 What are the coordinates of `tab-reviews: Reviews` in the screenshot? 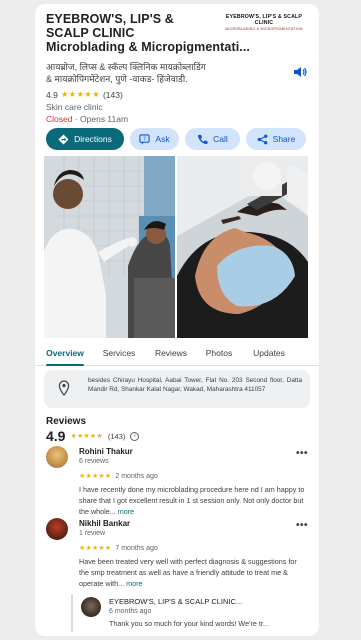 It's located at (171, 354).